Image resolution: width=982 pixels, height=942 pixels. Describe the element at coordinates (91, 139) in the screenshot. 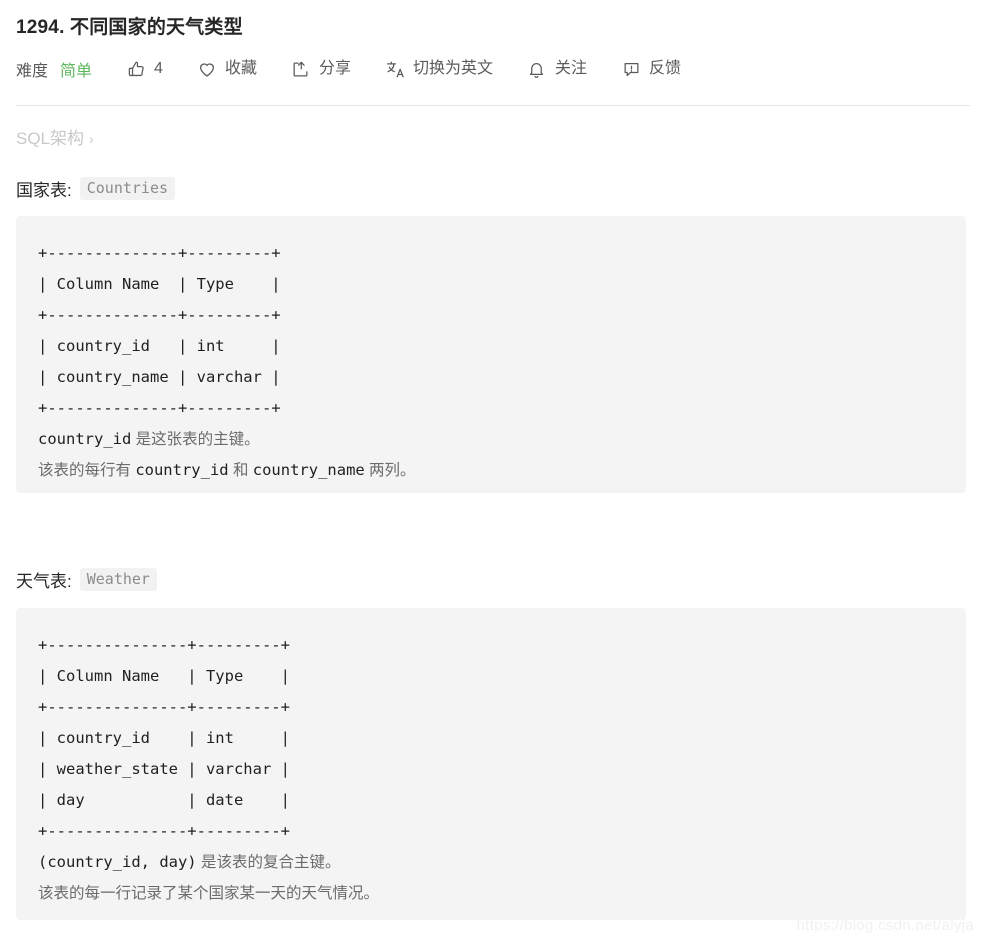

I see `chevron-right-icon: ›` at that location.